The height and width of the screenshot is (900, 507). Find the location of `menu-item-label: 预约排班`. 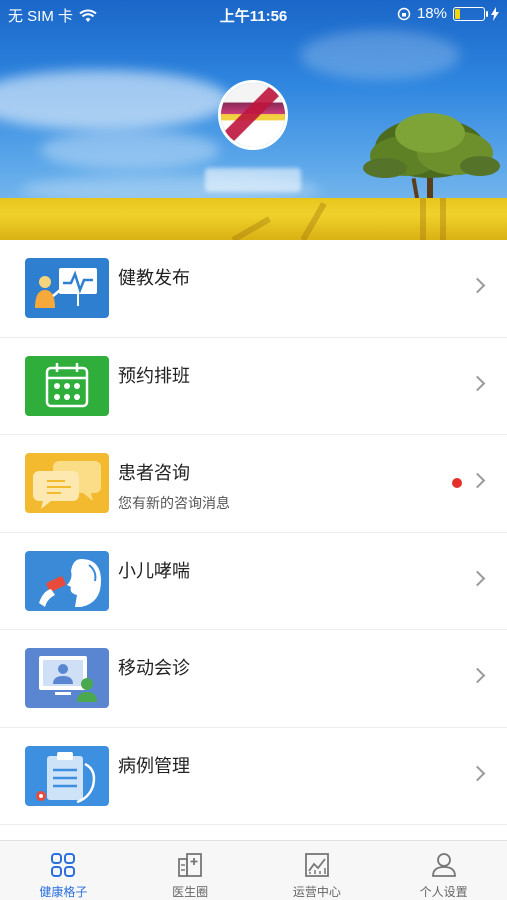

menu-item-label: 预约排班 is located at coordinates (154, 376).